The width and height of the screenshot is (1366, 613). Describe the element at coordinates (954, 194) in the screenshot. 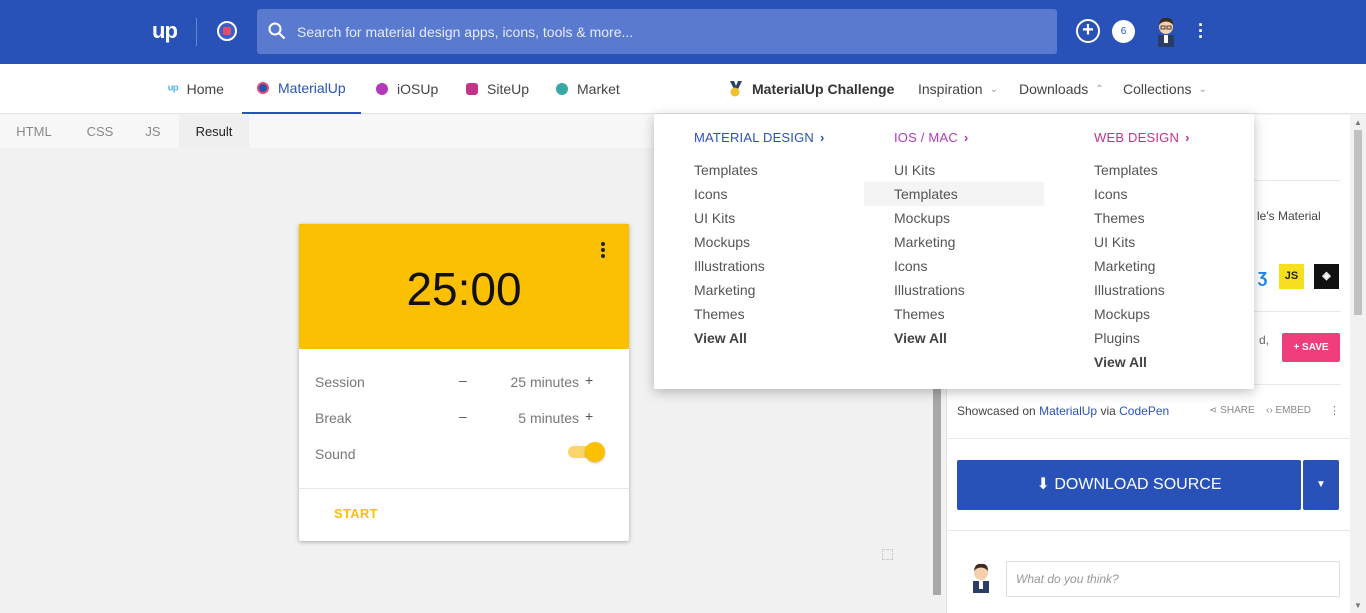

I see `menu-item-hovered: Templates` at that location.